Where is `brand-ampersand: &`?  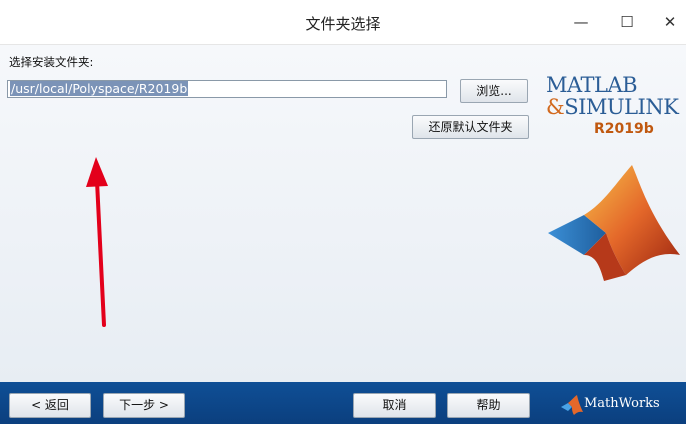
brand-ampersand: & is located at coordinates (555, 107).